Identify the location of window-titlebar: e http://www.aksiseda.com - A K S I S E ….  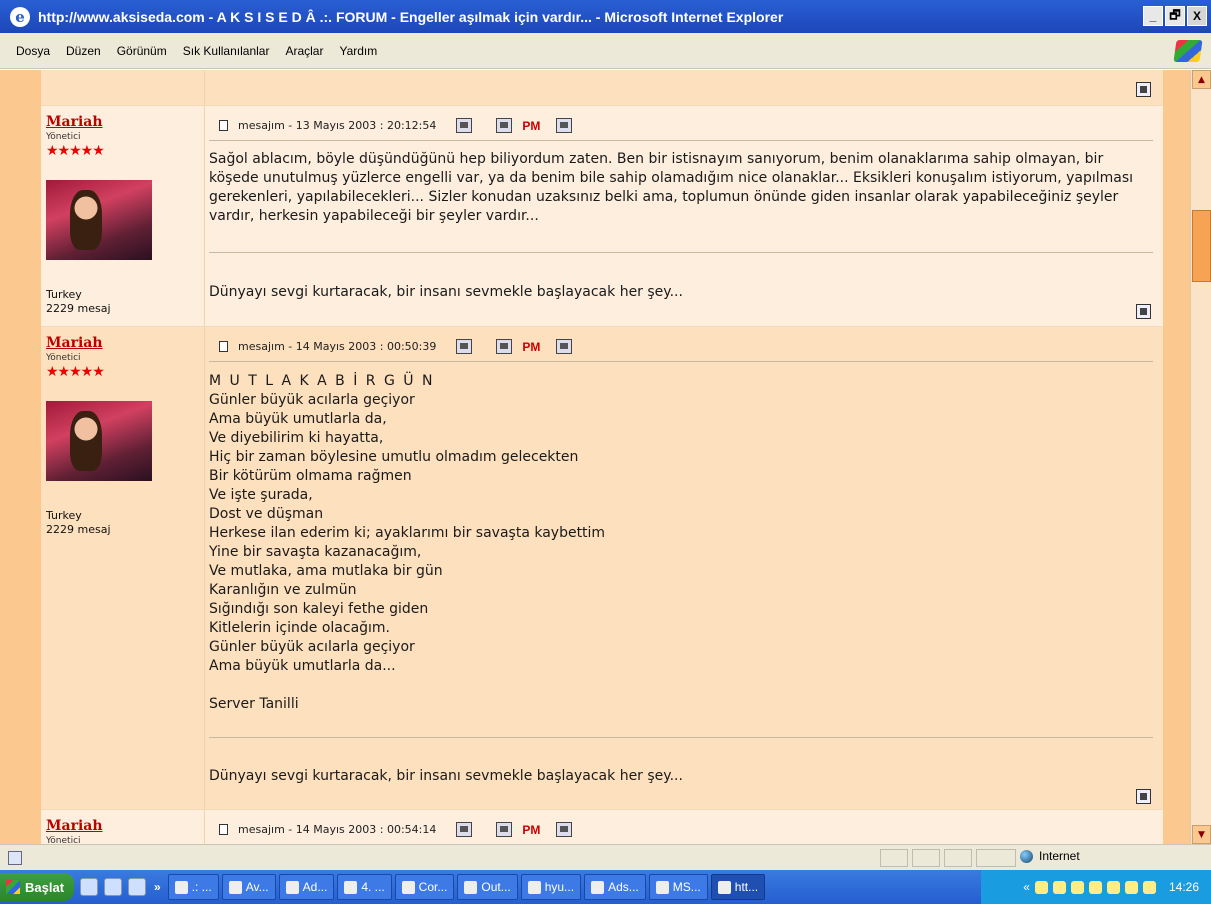
(605, 16).